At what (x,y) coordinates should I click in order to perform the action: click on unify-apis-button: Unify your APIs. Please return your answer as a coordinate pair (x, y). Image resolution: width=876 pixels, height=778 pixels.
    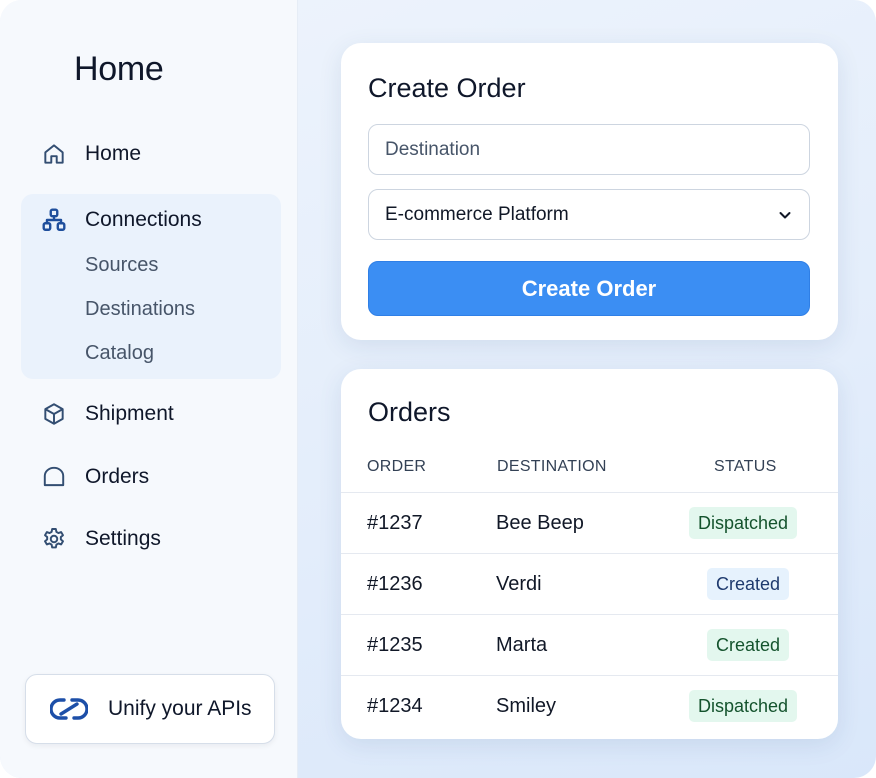
    Looking at the image, I should click on (150, 709).